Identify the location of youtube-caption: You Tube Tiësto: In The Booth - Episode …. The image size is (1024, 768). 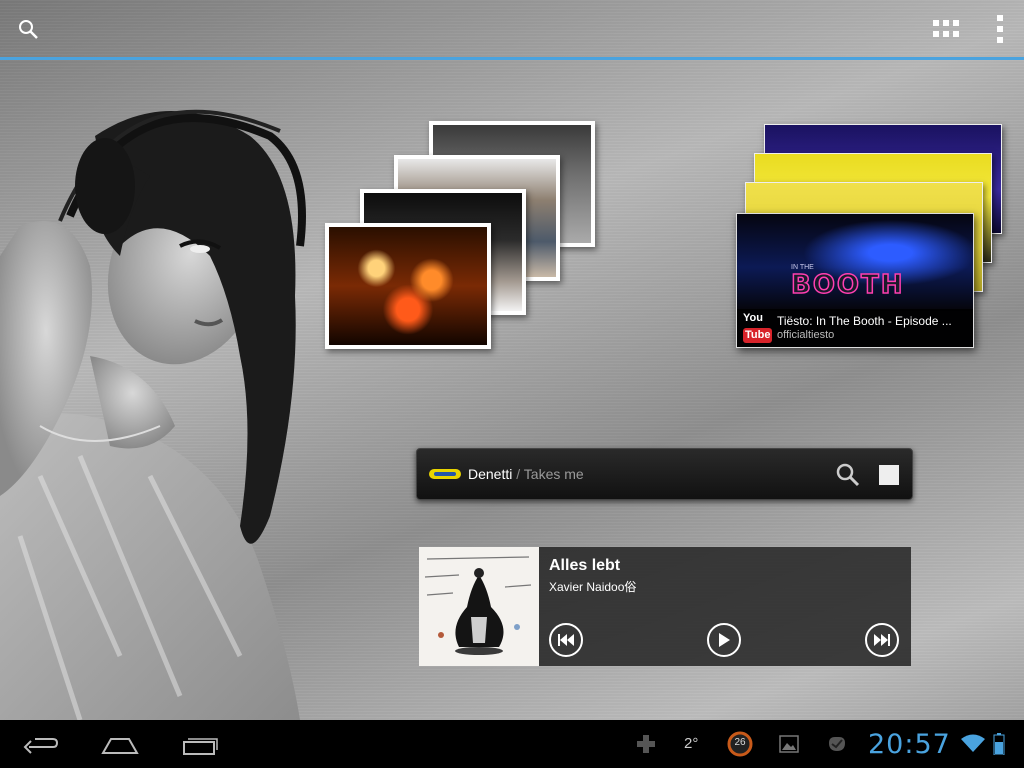
(855, 328).